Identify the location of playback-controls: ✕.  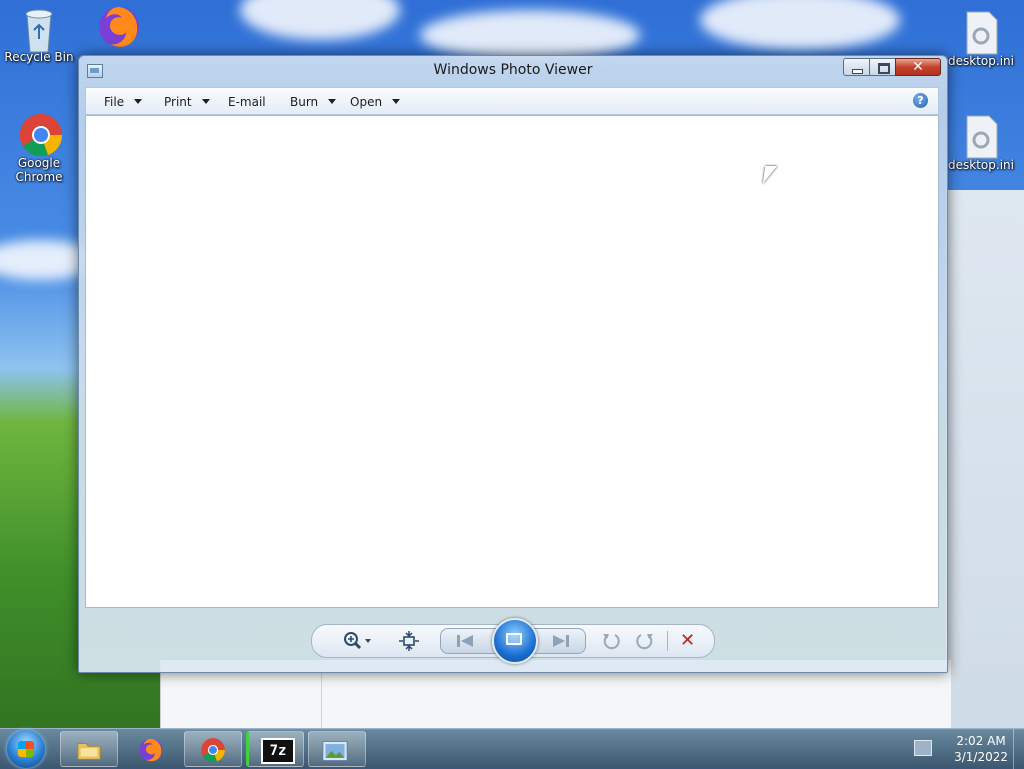
(513, 641).